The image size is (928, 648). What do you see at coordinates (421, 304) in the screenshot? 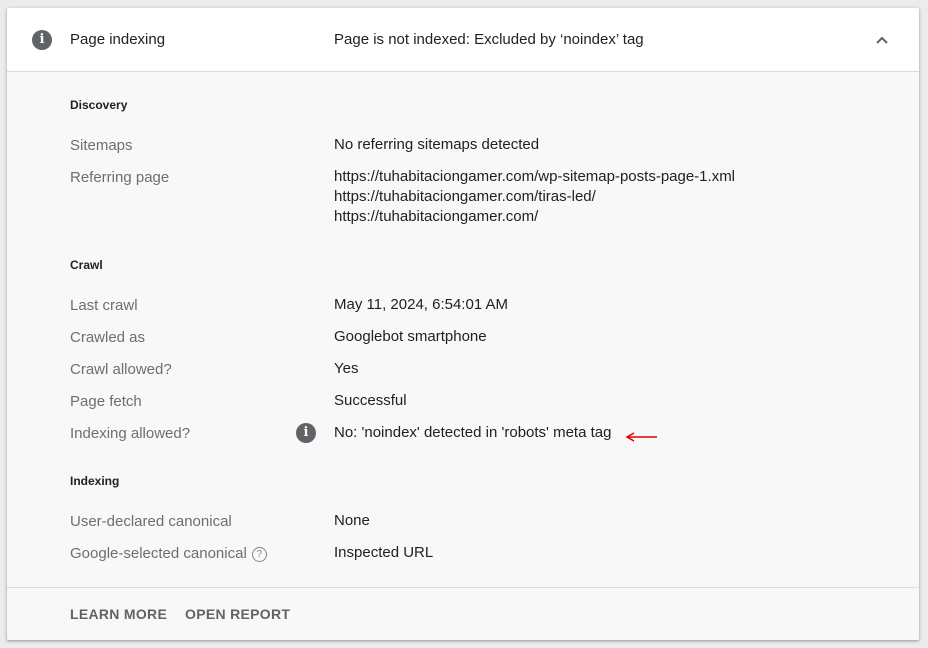
I see `last-crawl-value: May 11, 2024, 6:54:01 AM` at bounding box center [421, 304].